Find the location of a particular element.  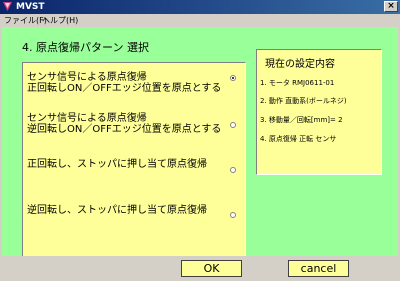

option-label-line1: 逆回転し、ストッパに押し当て原点復帰 is located at coordinates (117, 210).